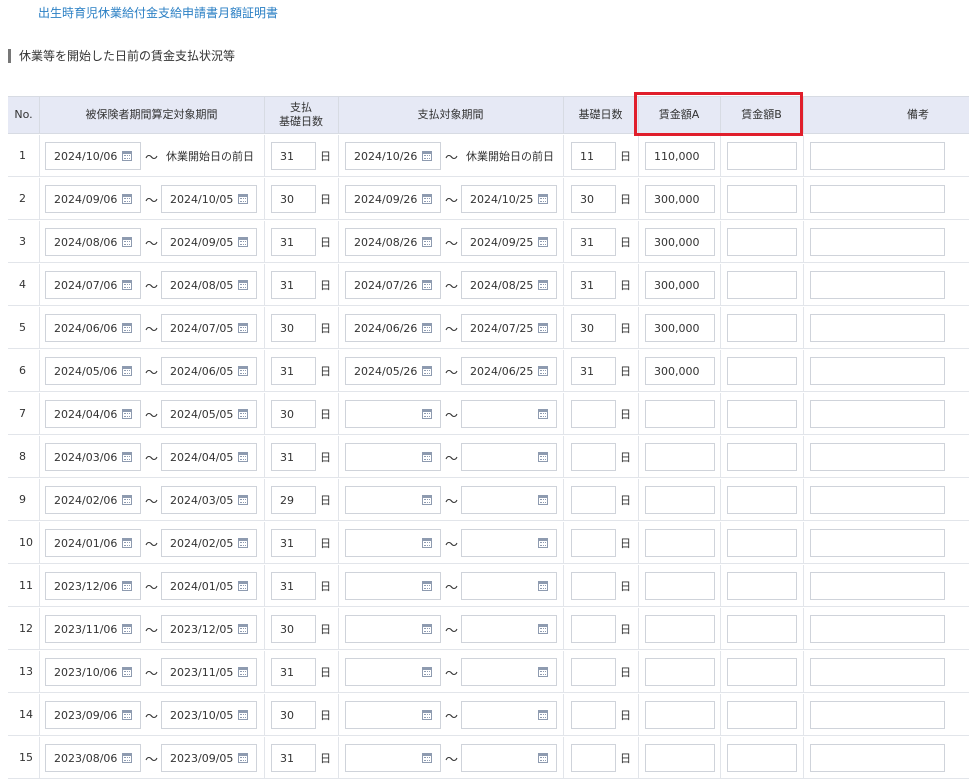 The width and height of the screenshot is (969, 779). What do you see at coordinates (393, 285) in the screenshot?
I see `pay-period-from-field: 2024/07/26` at bounding box center [393, 285].